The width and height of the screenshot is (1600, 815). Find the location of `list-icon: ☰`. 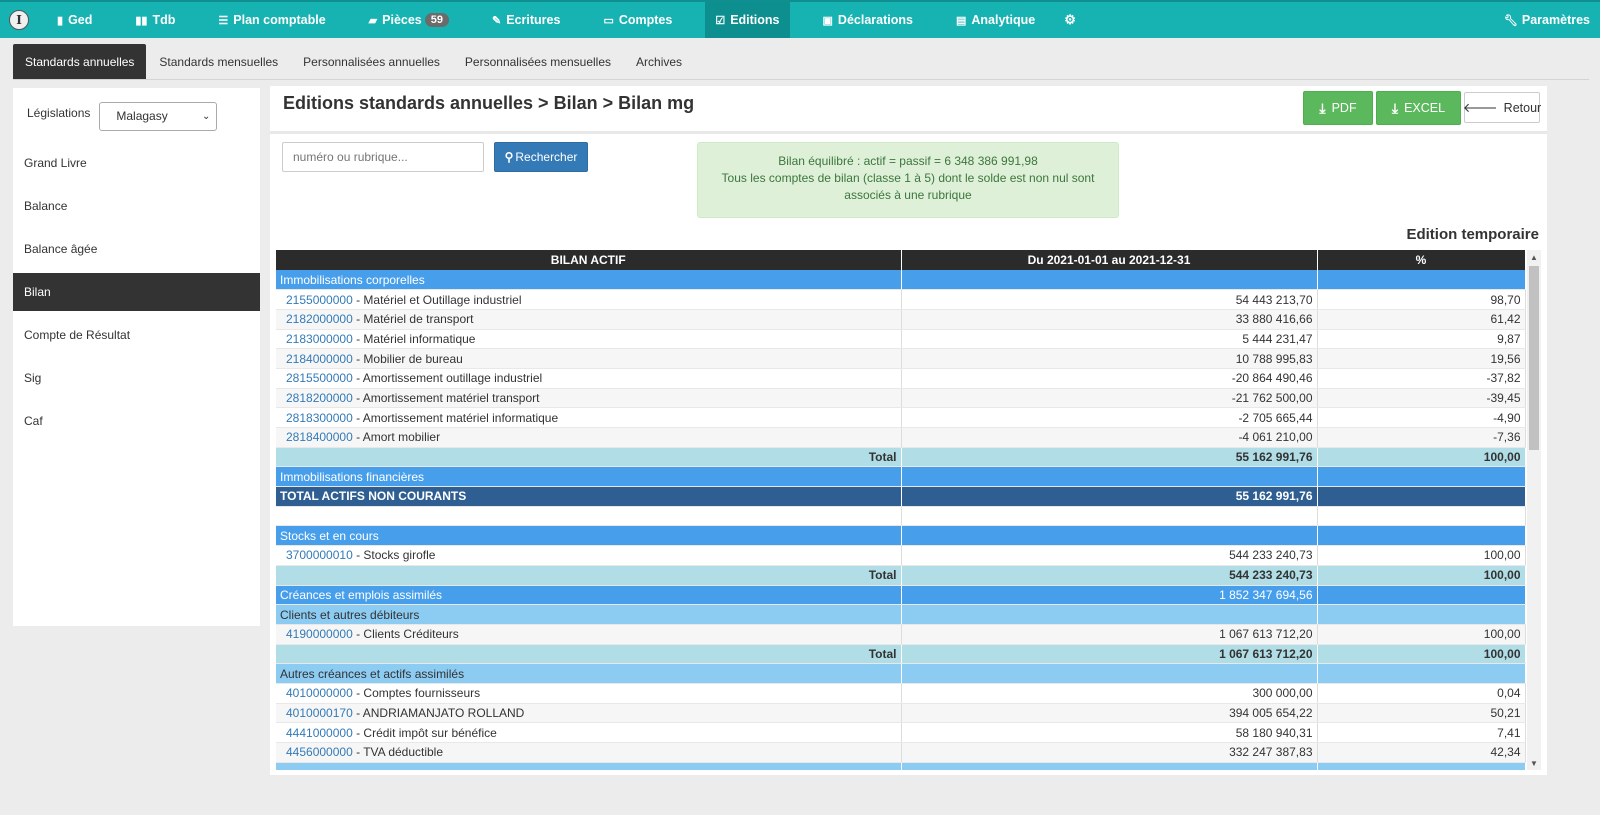

list-icon: ☰ is located at coordinates (223, 20).